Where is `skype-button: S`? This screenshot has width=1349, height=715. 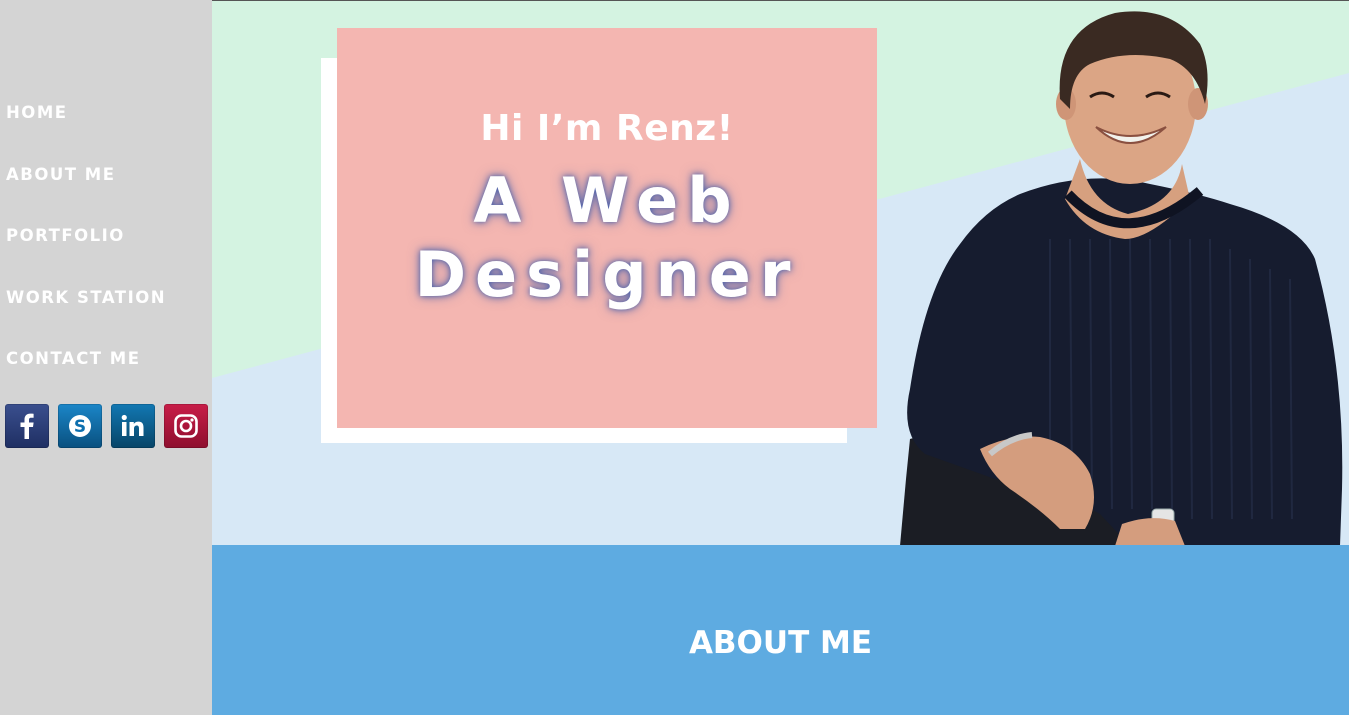
skype-button: S is located at coordinates (80, 426).